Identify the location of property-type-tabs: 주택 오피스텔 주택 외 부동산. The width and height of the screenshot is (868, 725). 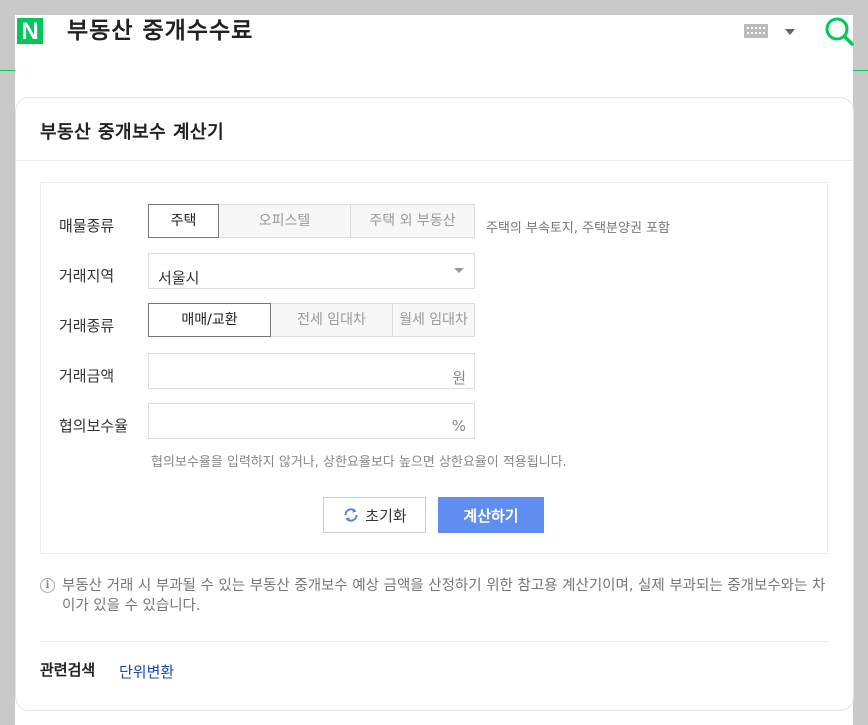
(311, 221).